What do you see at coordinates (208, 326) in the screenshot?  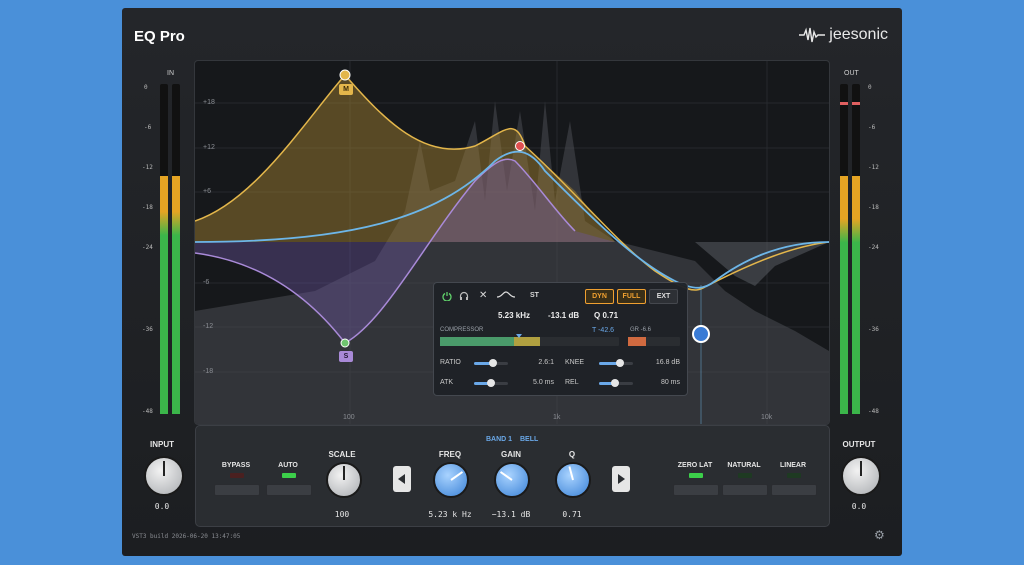 I see `db-label-m12: -12` at bounding box center [208, 326].